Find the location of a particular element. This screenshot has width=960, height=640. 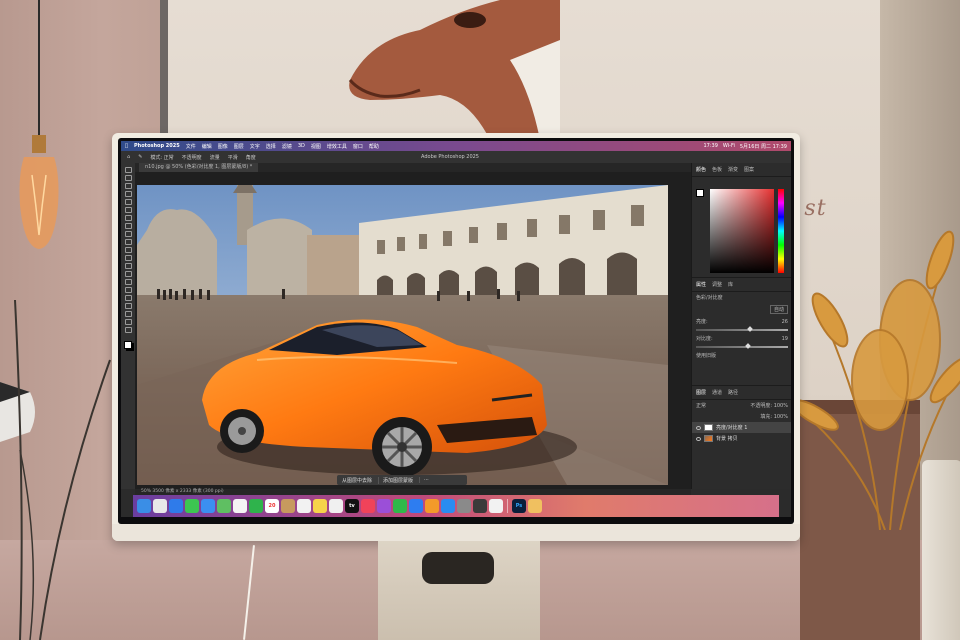

blur-tool-icon is located at coordinates (128, 274).